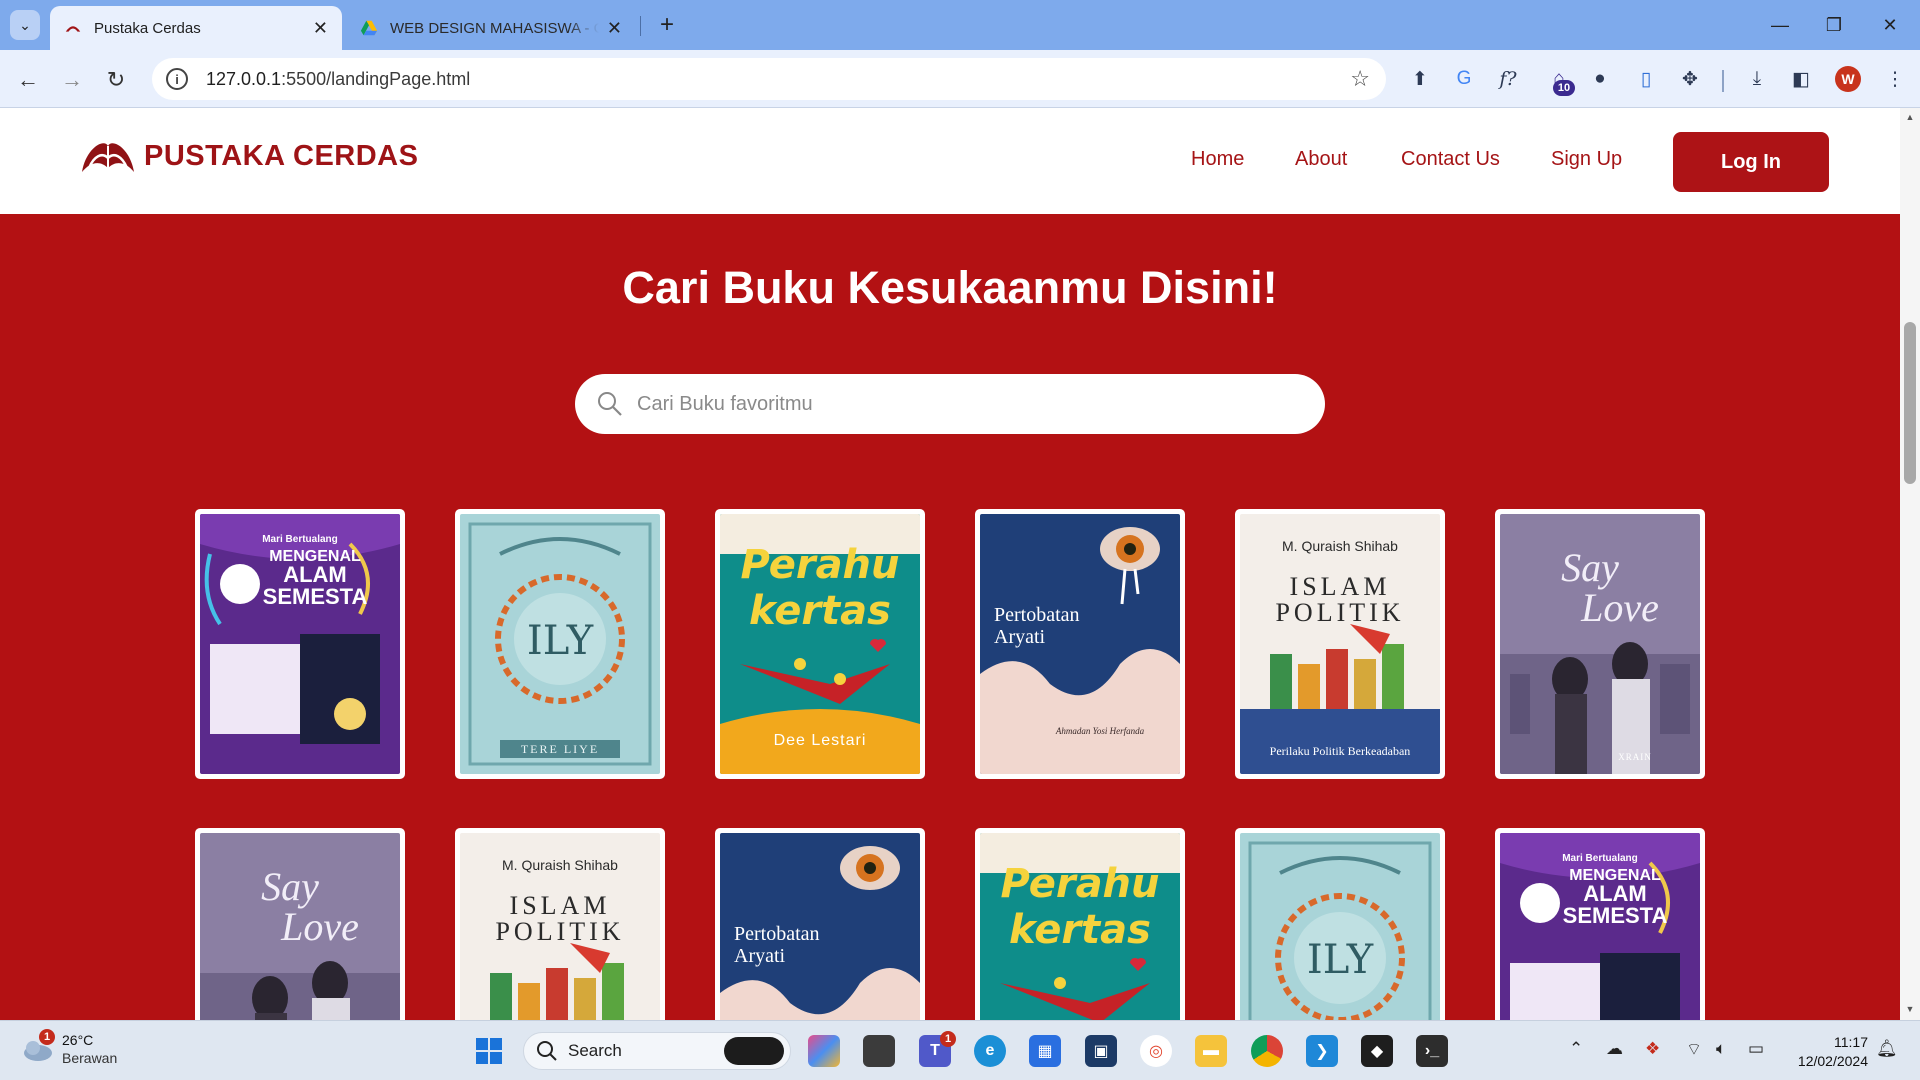  What do you see at coordinates (667, 25) in the screenshot?
I see `new-tab-plus-icon: +` at bounding box center [667, 25].